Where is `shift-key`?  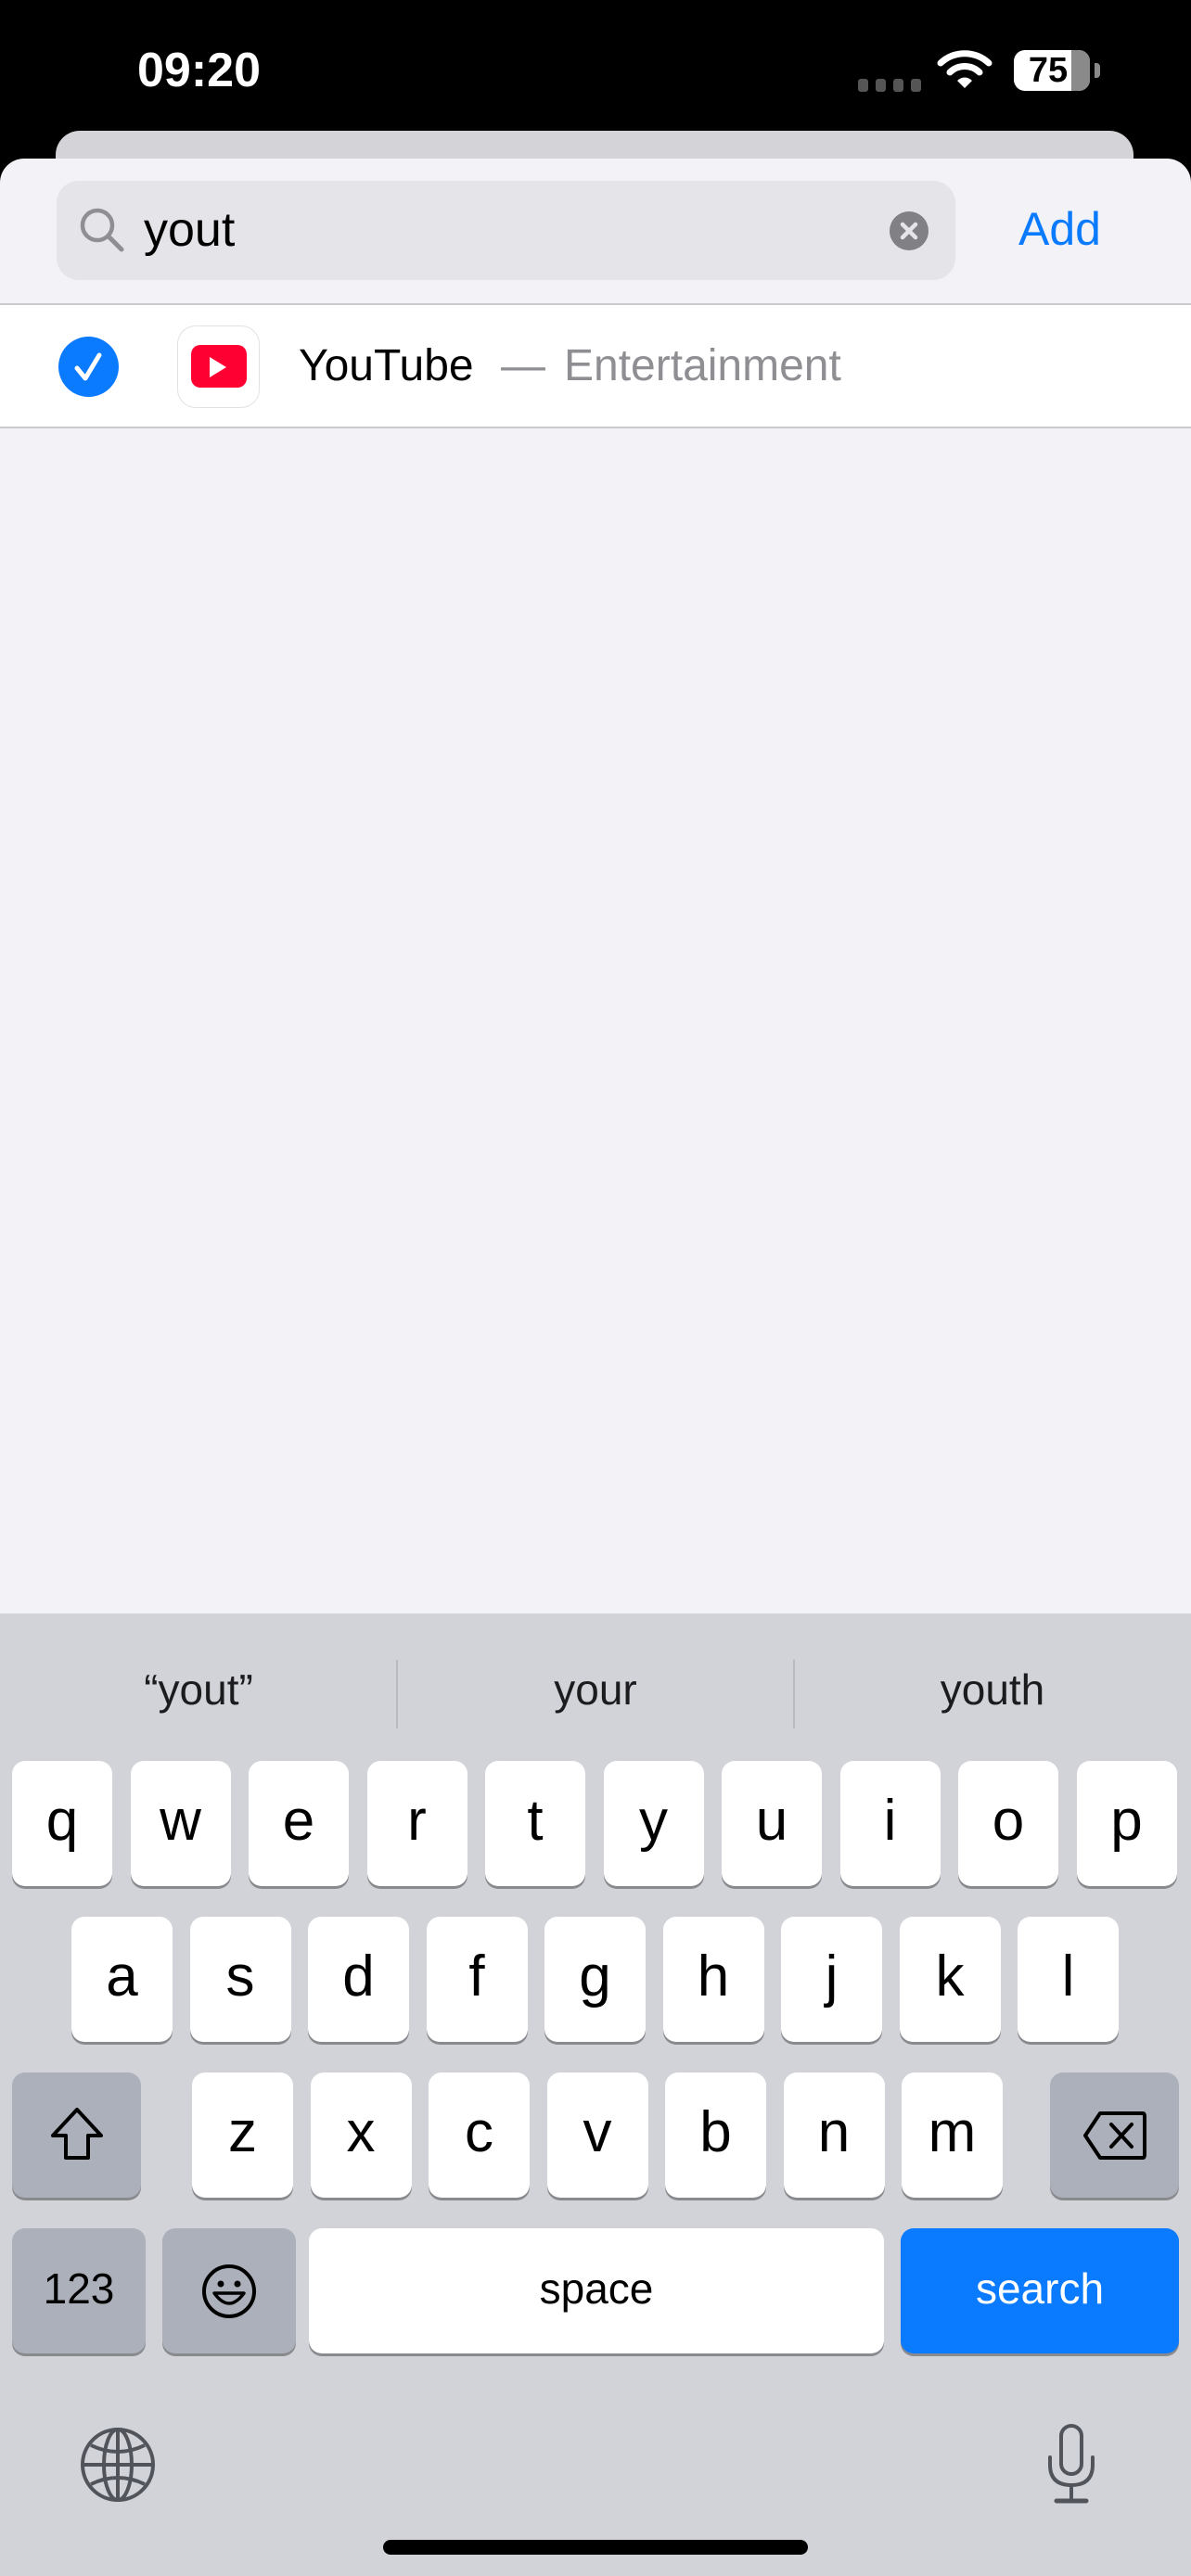
shift-key is located at coordinates (76, 2135).